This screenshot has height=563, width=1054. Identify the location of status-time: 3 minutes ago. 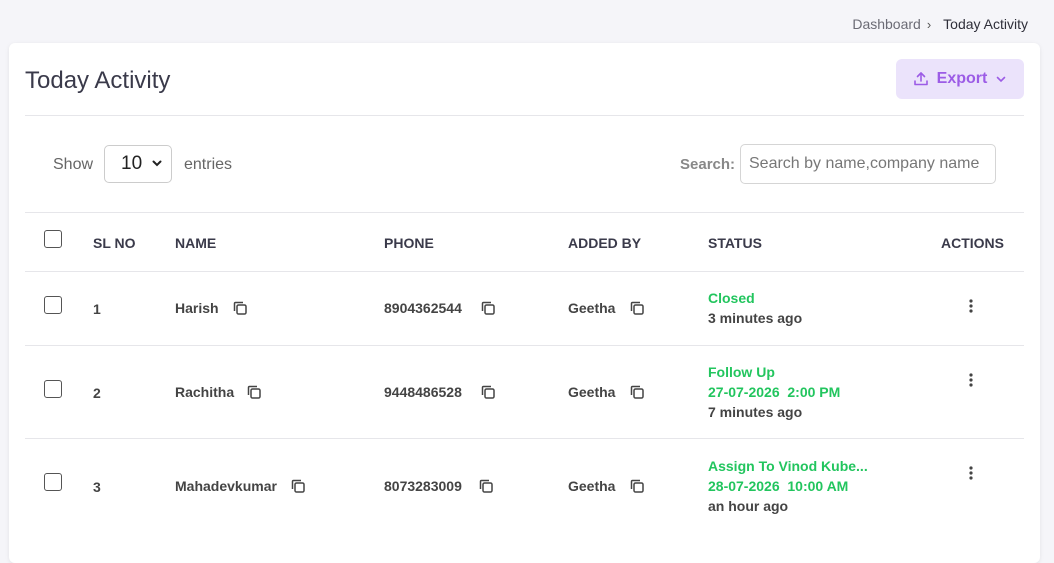
(755, 318).